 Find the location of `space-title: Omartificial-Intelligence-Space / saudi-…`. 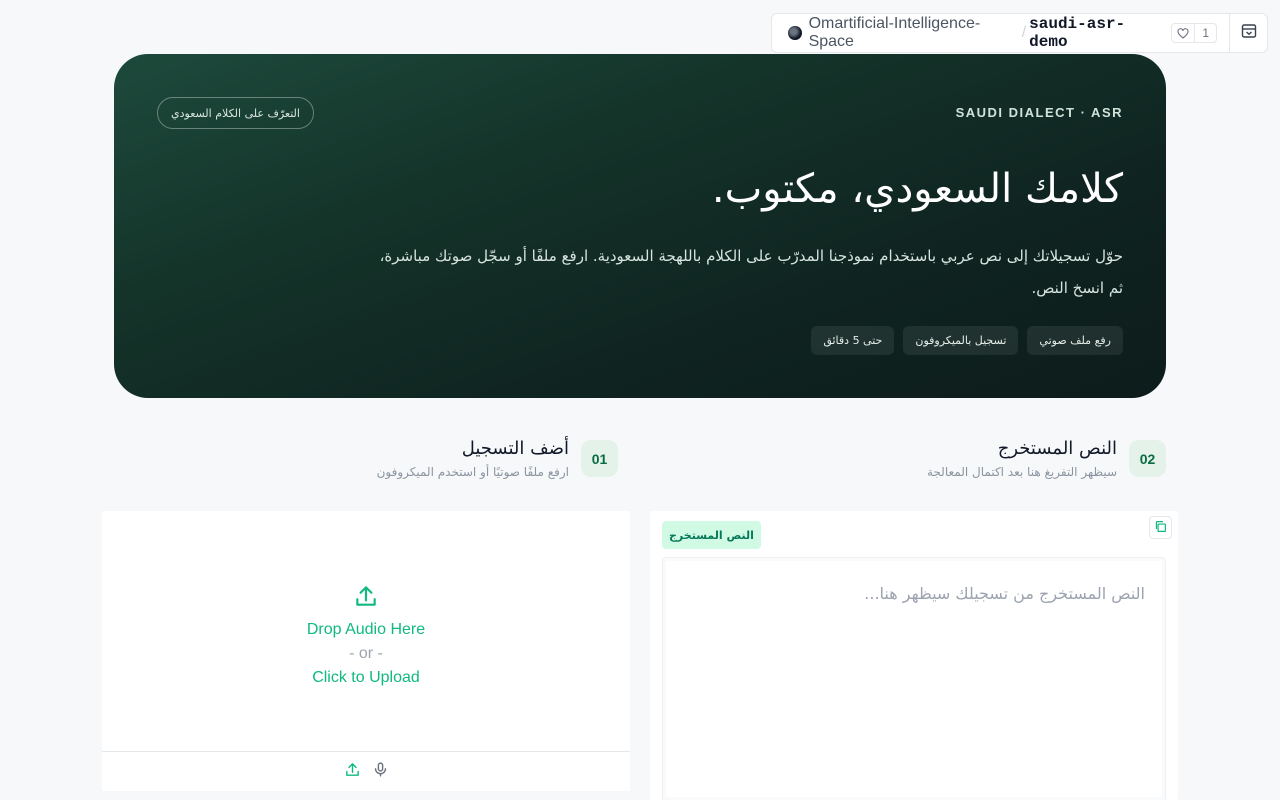

space-title: Omartificial-Intelligence-Space / saudi-… is located at coordinates (994, 33).